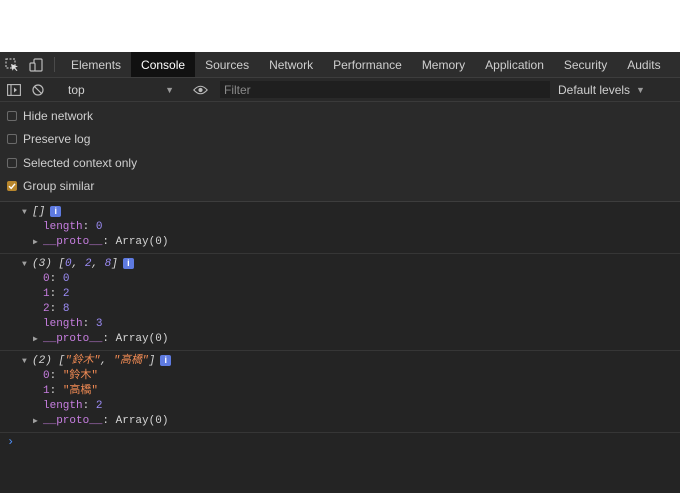  I want to click on sidebar-toggle-icon, so click(14, 89).